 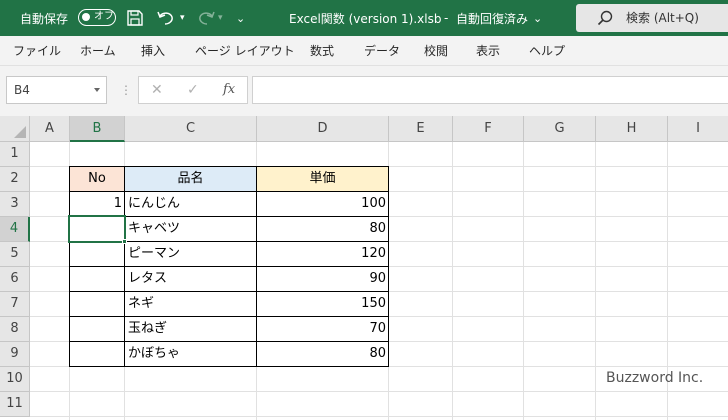 I want to click on search-icon, so click(x=605, y=18).